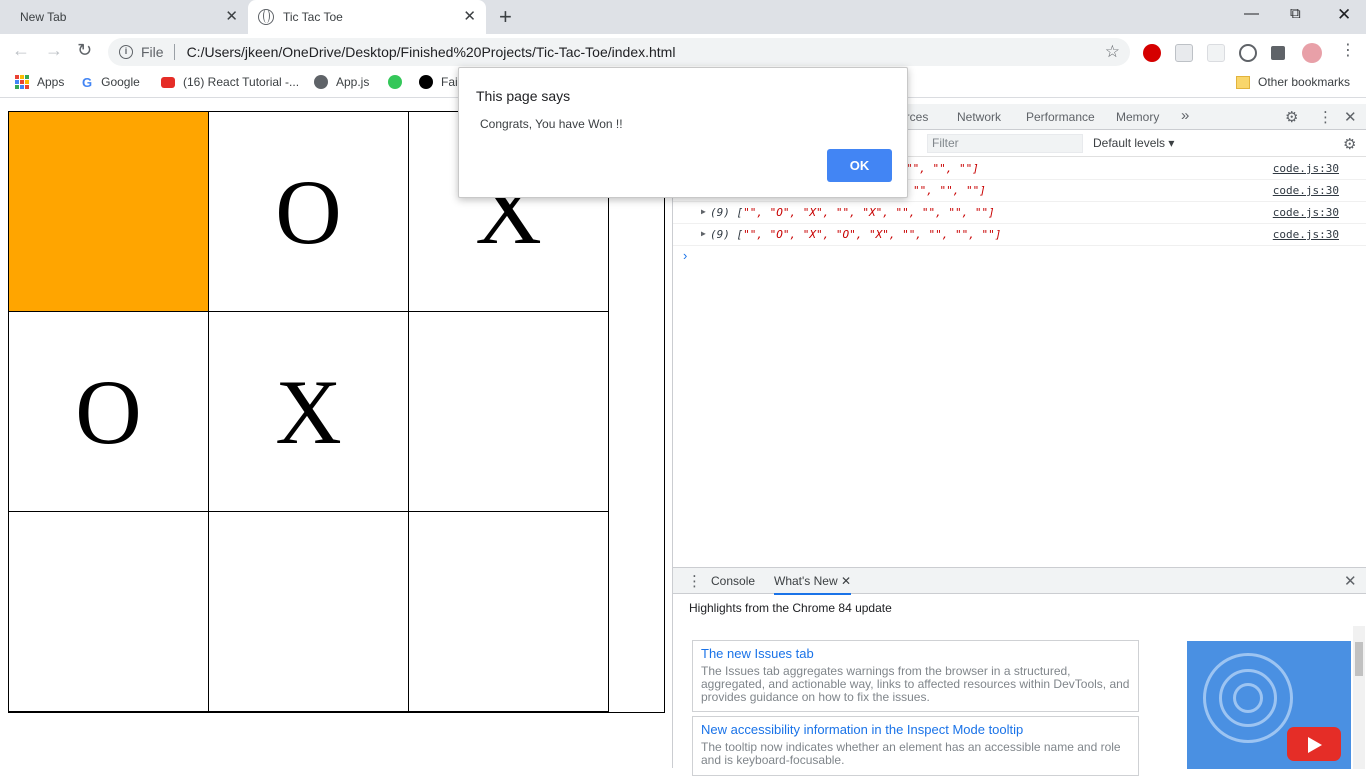 The height and width of the screenshot is (776, 1366). I want to click on drawer-tab-bar: ⋮ Console What's New ✕ ✕, so click(1019, 581).